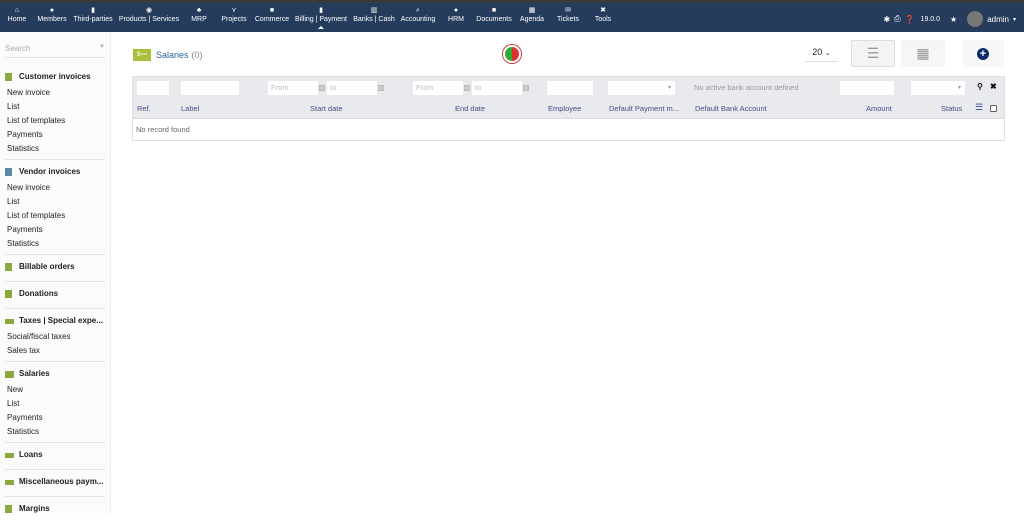  Describe the element at coordinates (153, 88) in the screenshot. I see `ref-filter-input` at that location.